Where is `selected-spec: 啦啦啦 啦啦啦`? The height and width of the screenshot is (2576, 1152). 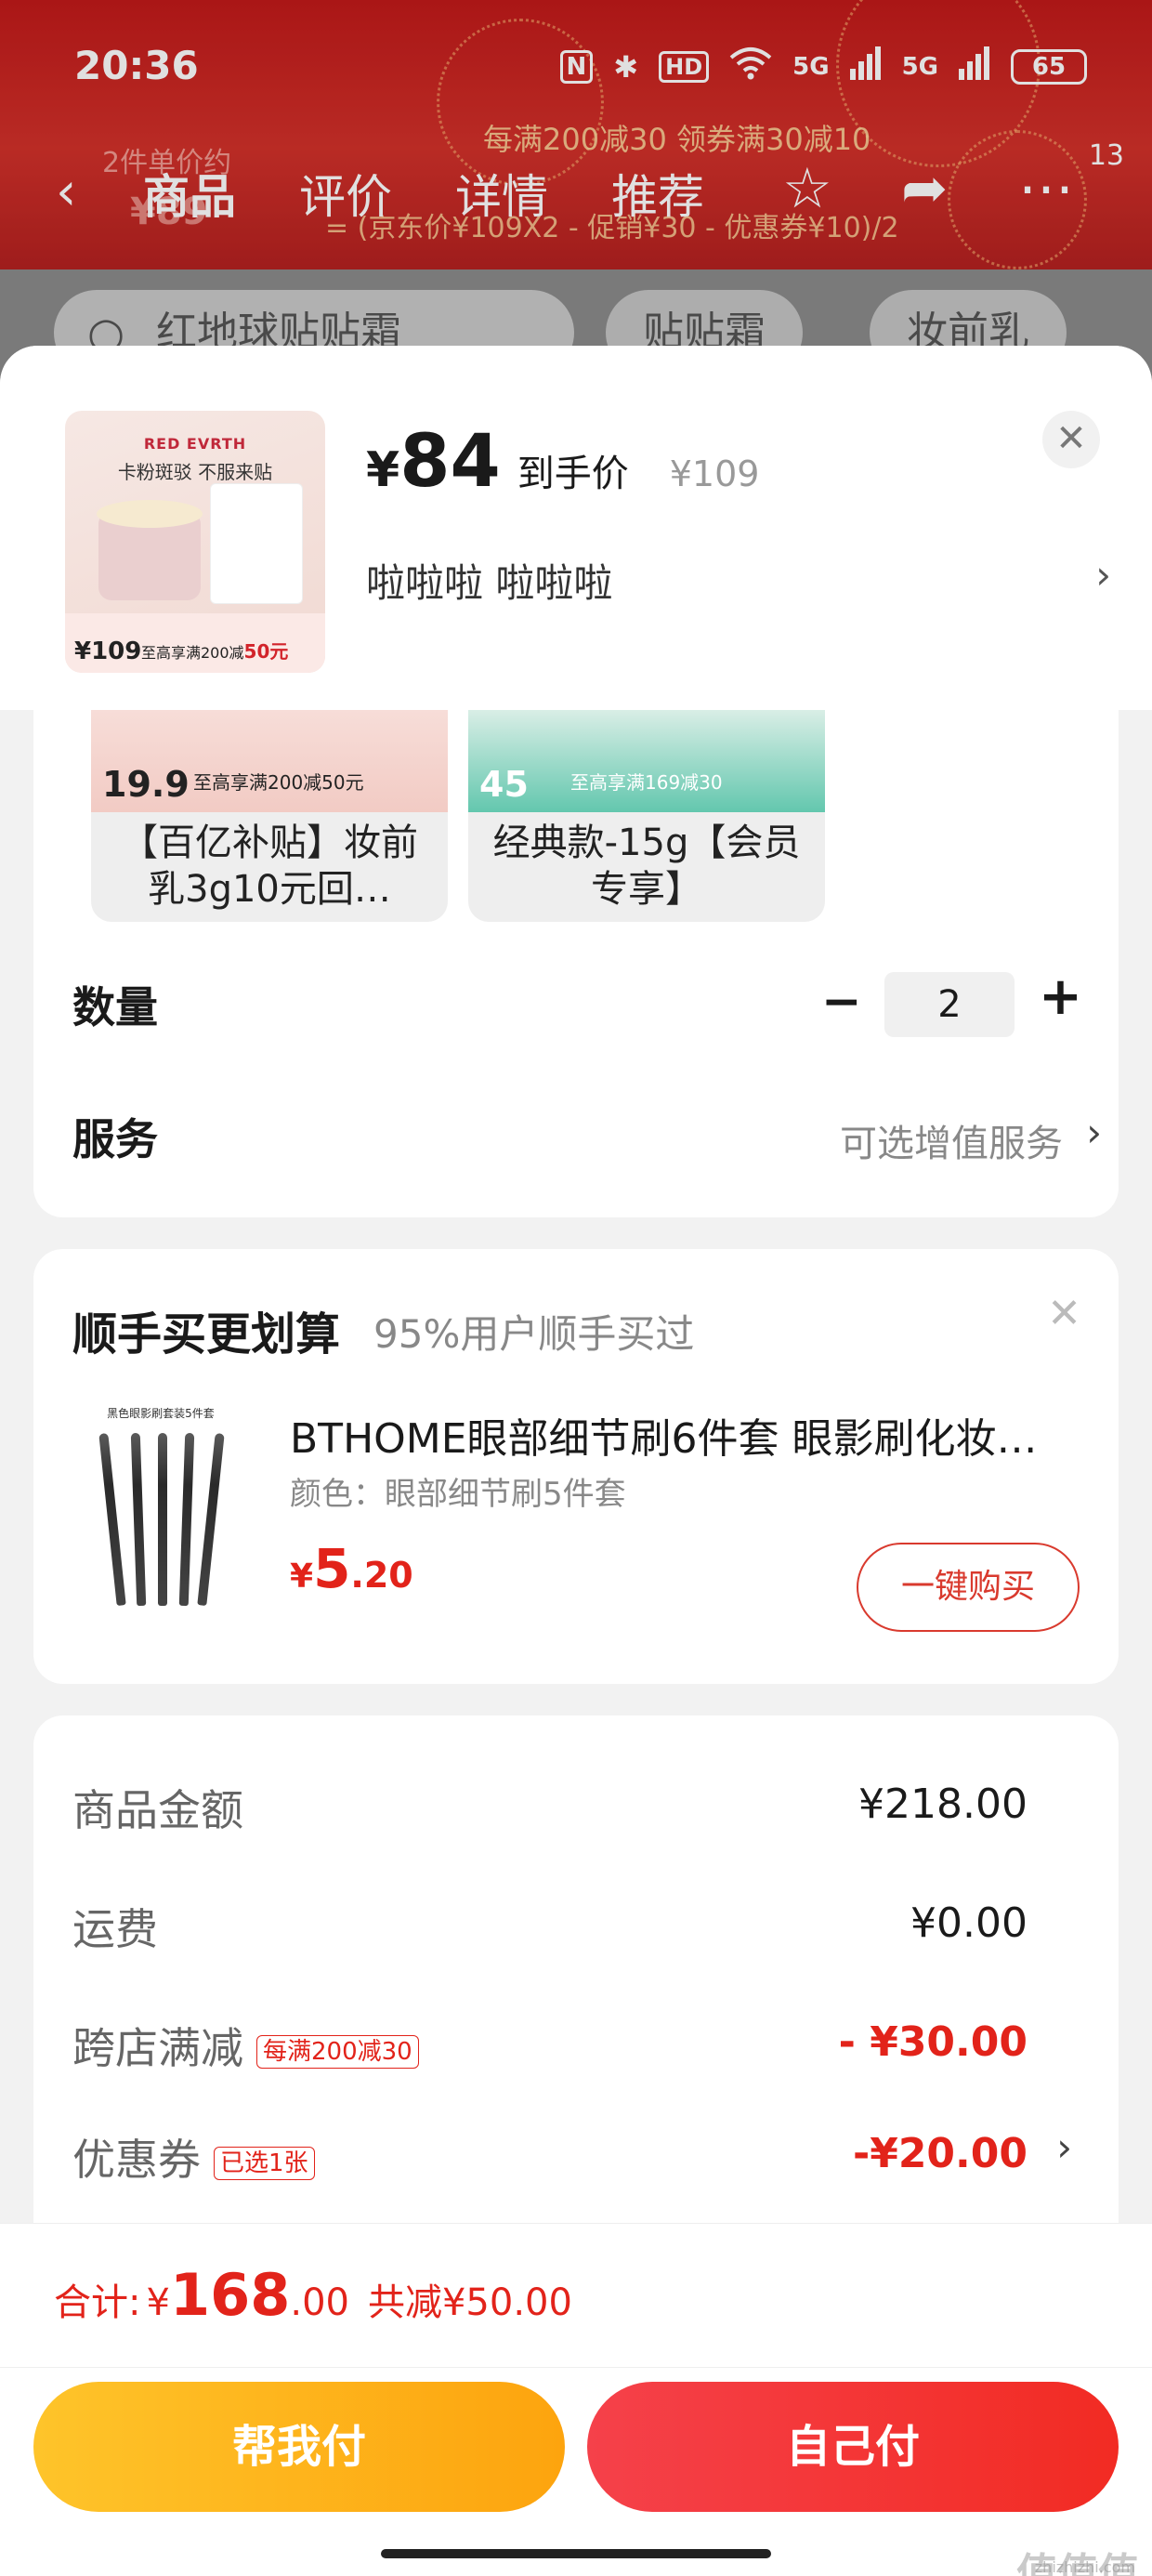 selected-spec: 啦啦啦 啦啦啦 is located at coordinates (489, 580).